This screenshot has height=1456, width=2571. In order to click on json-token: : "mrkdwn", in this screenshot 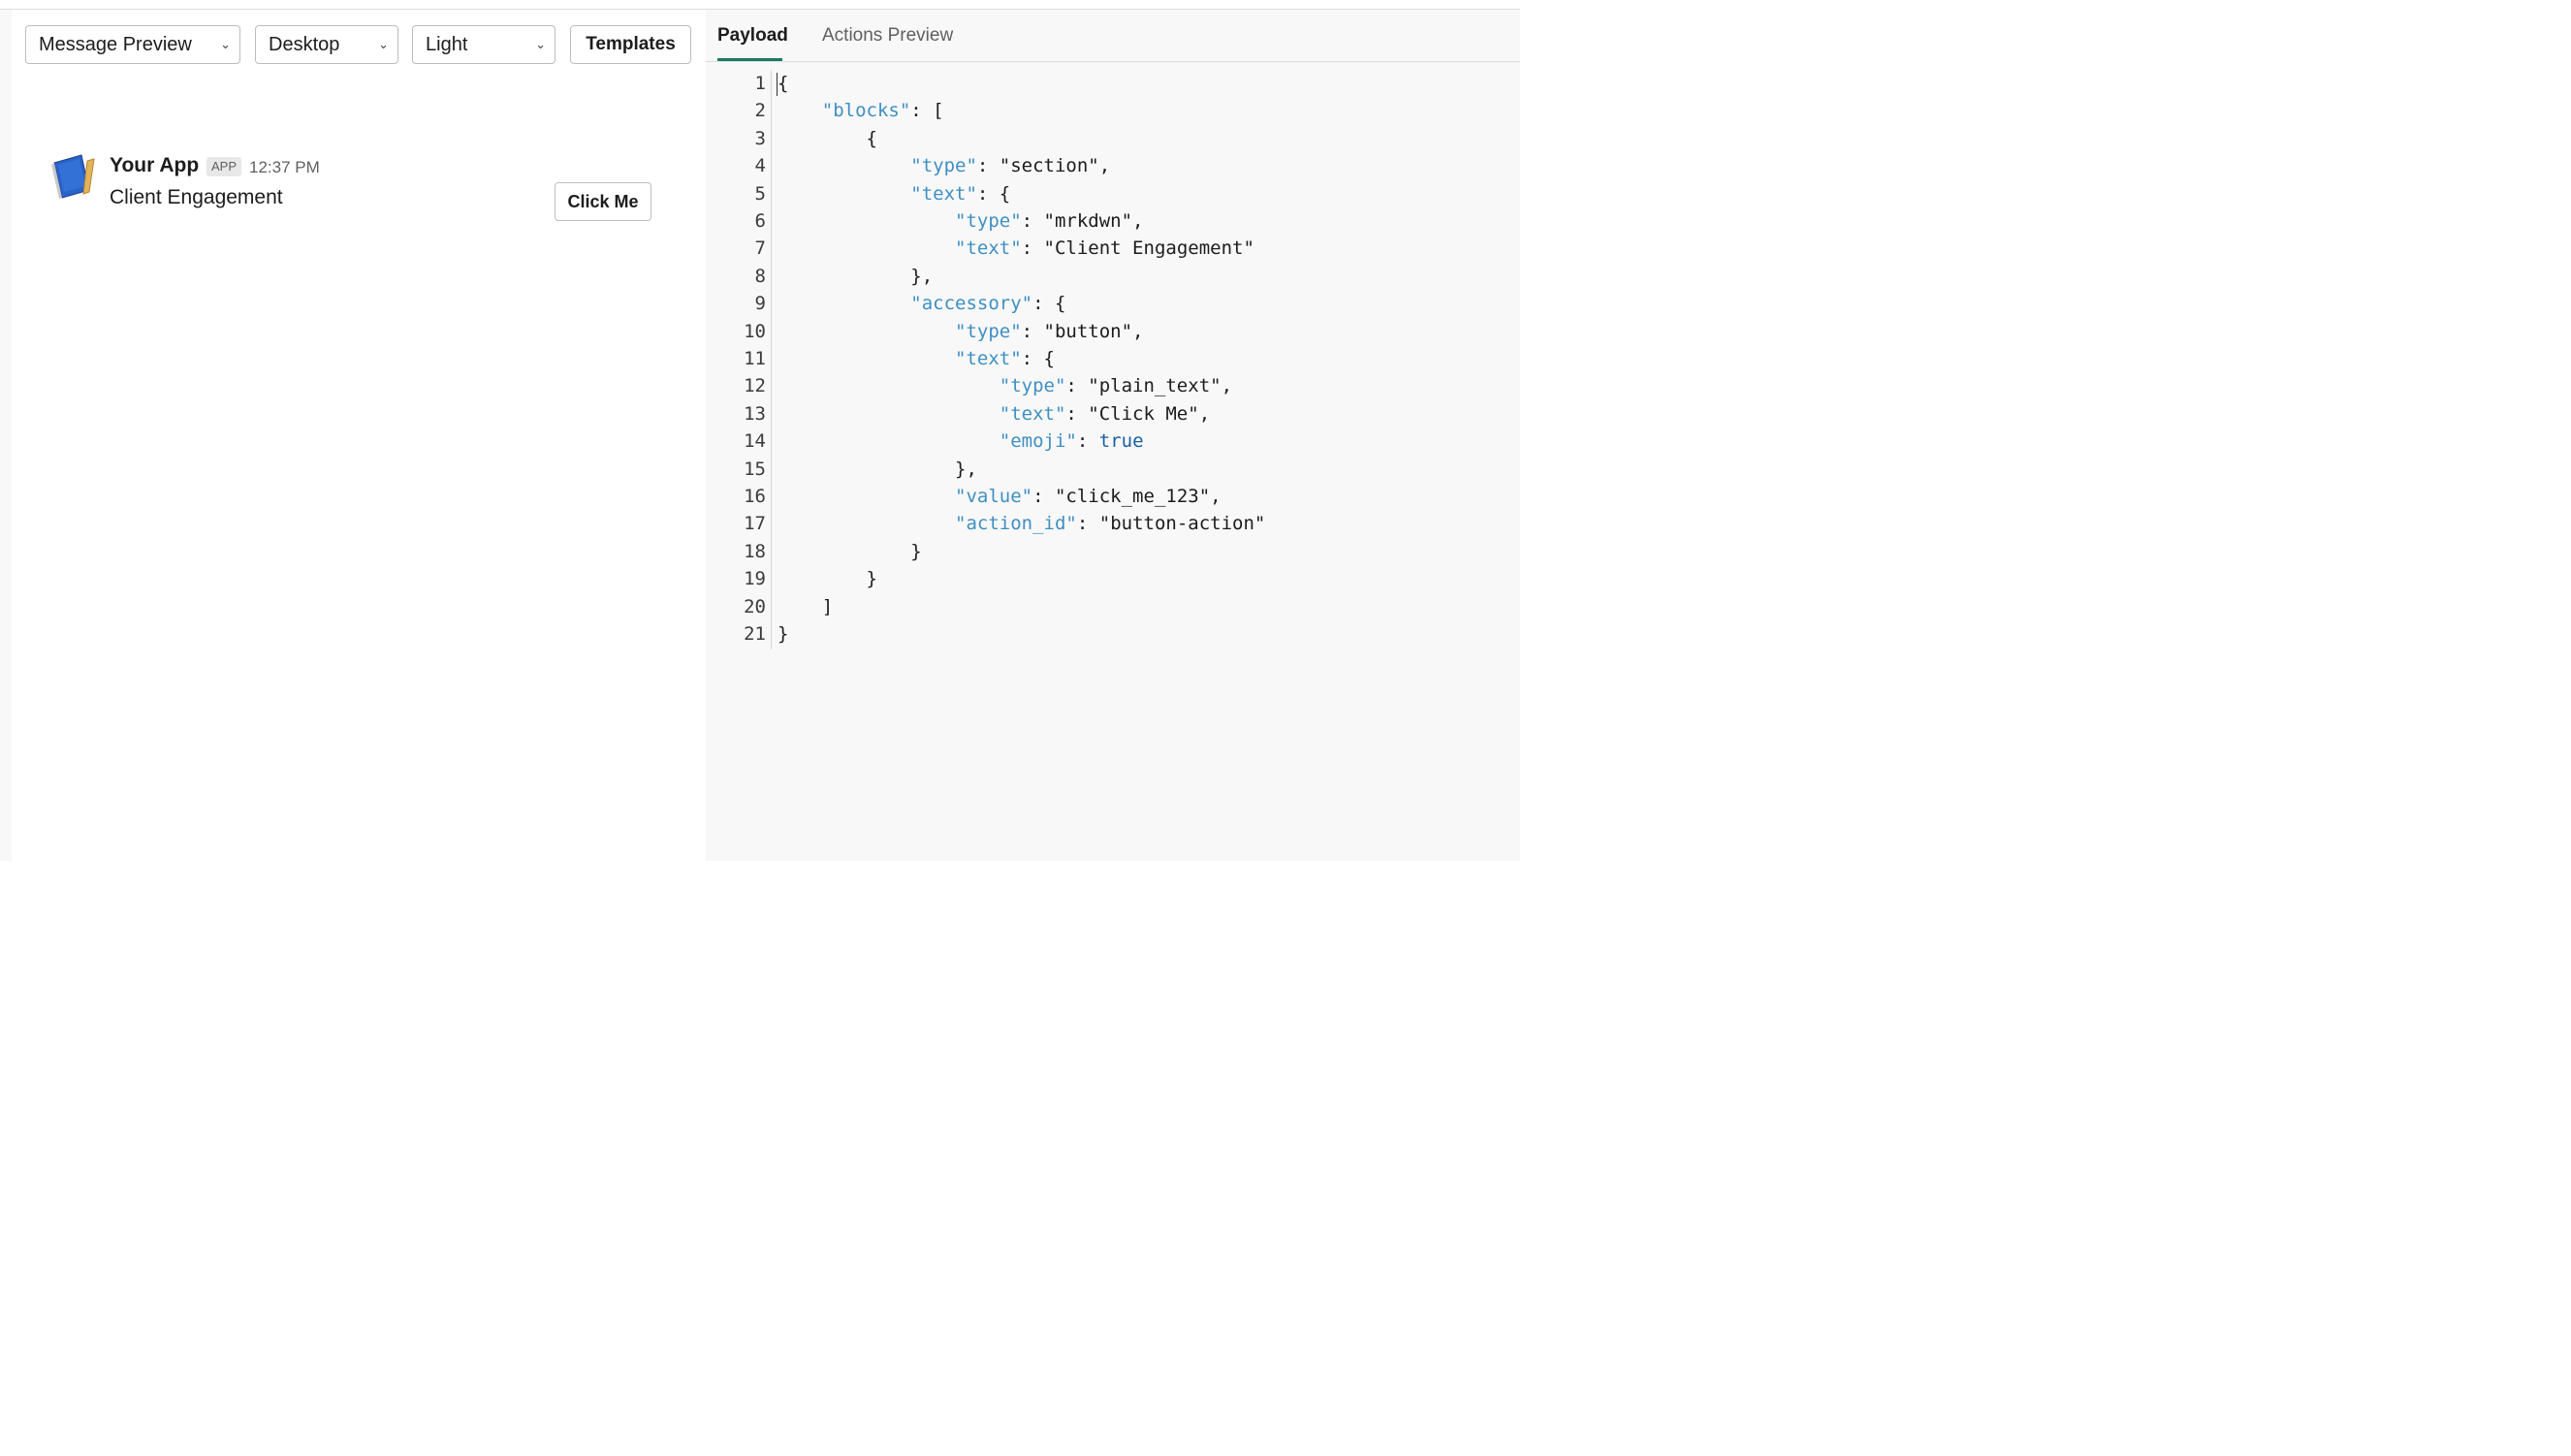, I will do `click(1082, 221)`.